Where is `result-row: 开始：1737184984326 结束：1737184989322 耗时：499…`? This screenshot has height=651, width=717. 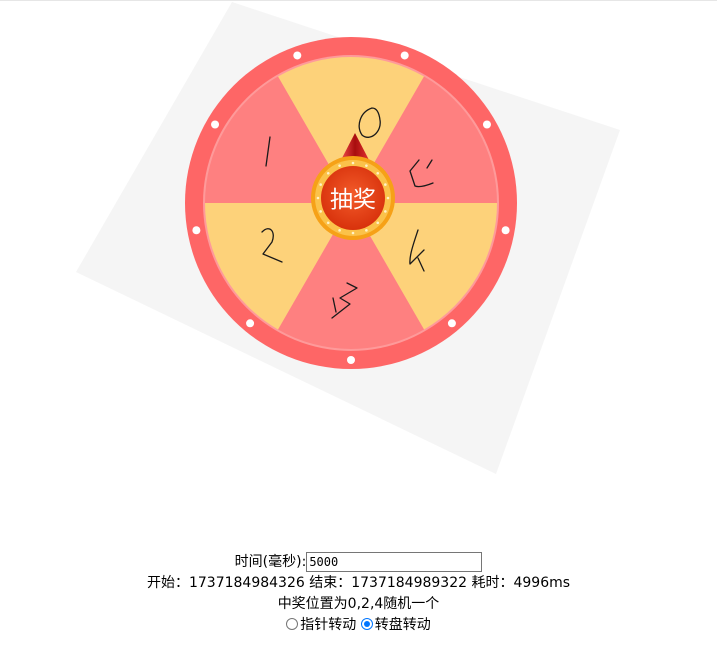 result-row: 开始：1737184984326 结束：1737184989322 耗时：499… is located at coordinates (358, 583).